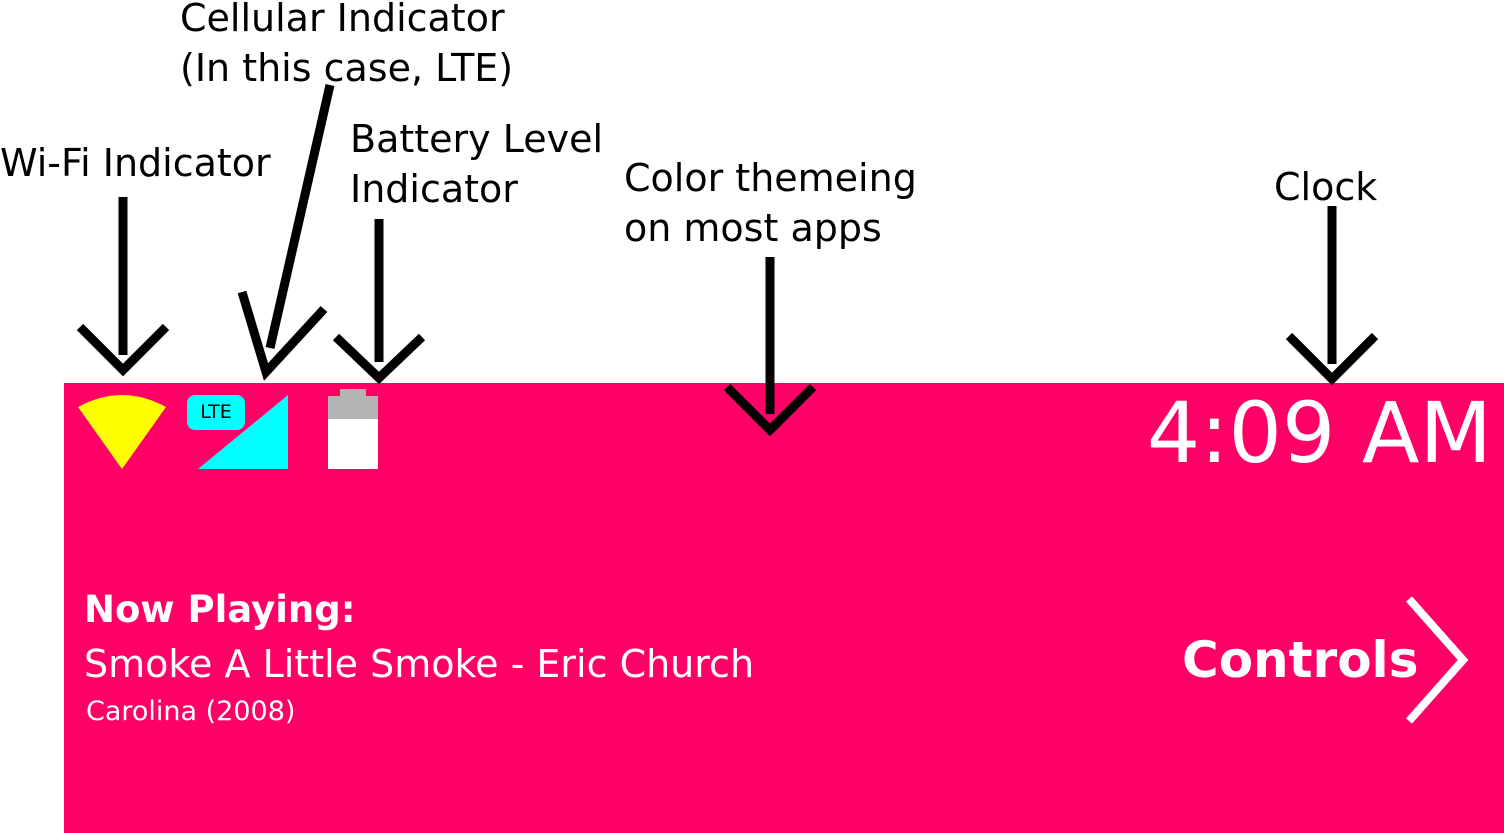 The height and width of the screenshot is (833, 1504). I want to click on annotation-text: Clock, so click(1326, 187).